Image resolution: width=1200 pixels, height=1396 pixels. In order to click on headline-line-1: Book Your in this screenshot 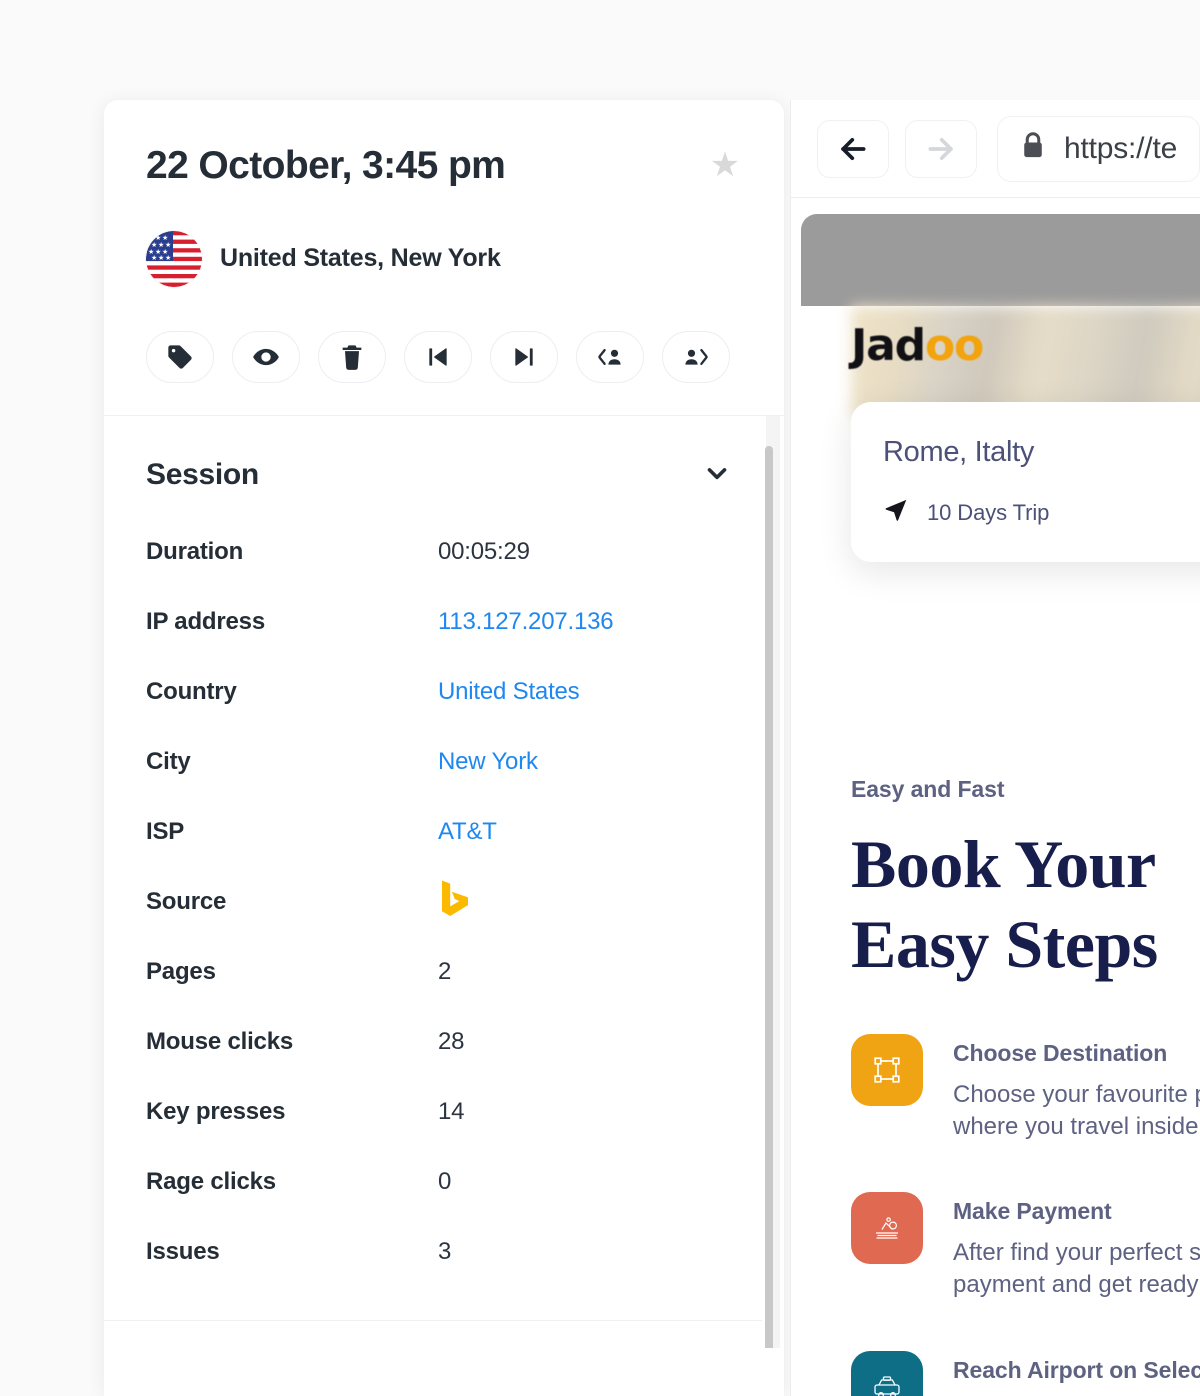, I will do `click(1003, 864)`.